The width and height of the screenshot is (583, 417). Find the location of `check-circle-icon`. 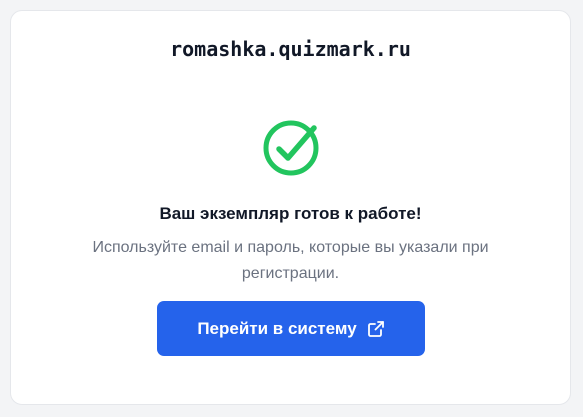

check-circle-icon is located at coordinates (291, 148).